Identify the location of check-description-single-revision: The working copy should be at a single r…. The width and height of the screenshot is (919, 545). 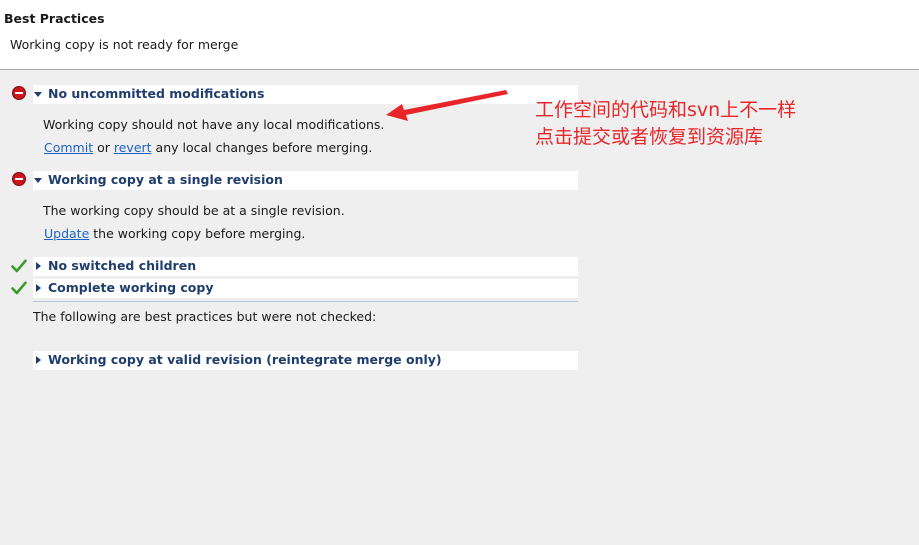
(194, 210).